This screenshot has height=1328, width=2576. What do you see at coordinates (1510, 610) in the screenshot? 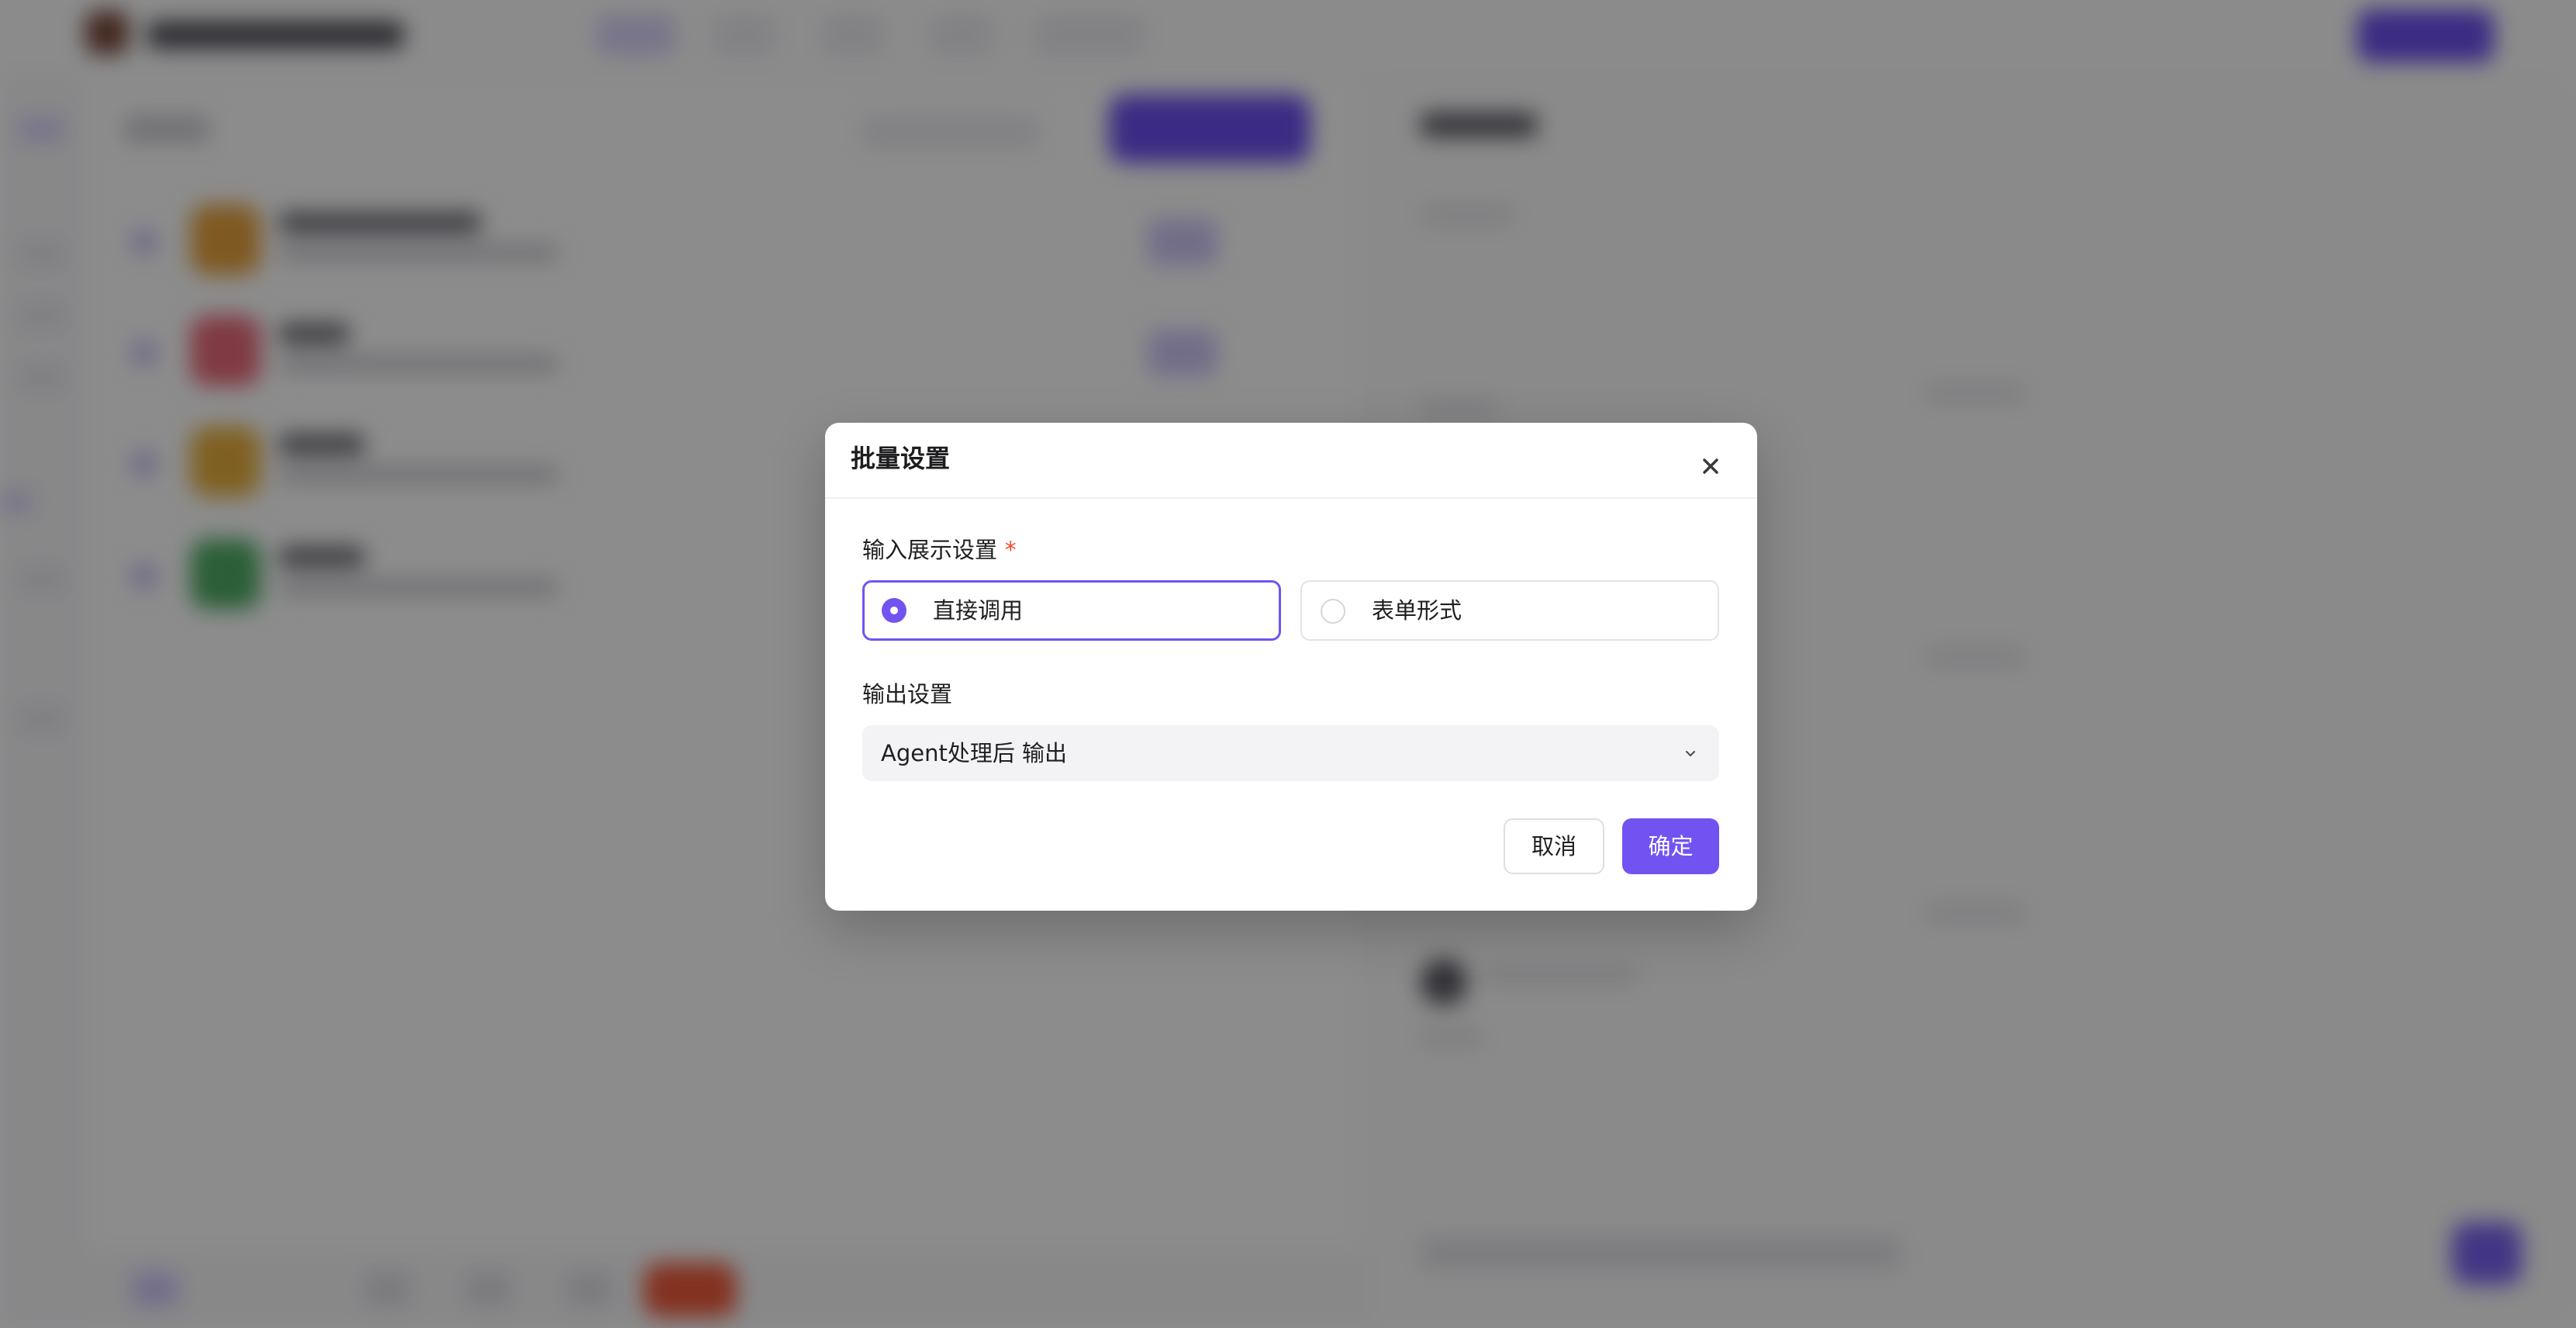
I see `radio-option-form: 表单形式` at bounding box center [1510, 610].